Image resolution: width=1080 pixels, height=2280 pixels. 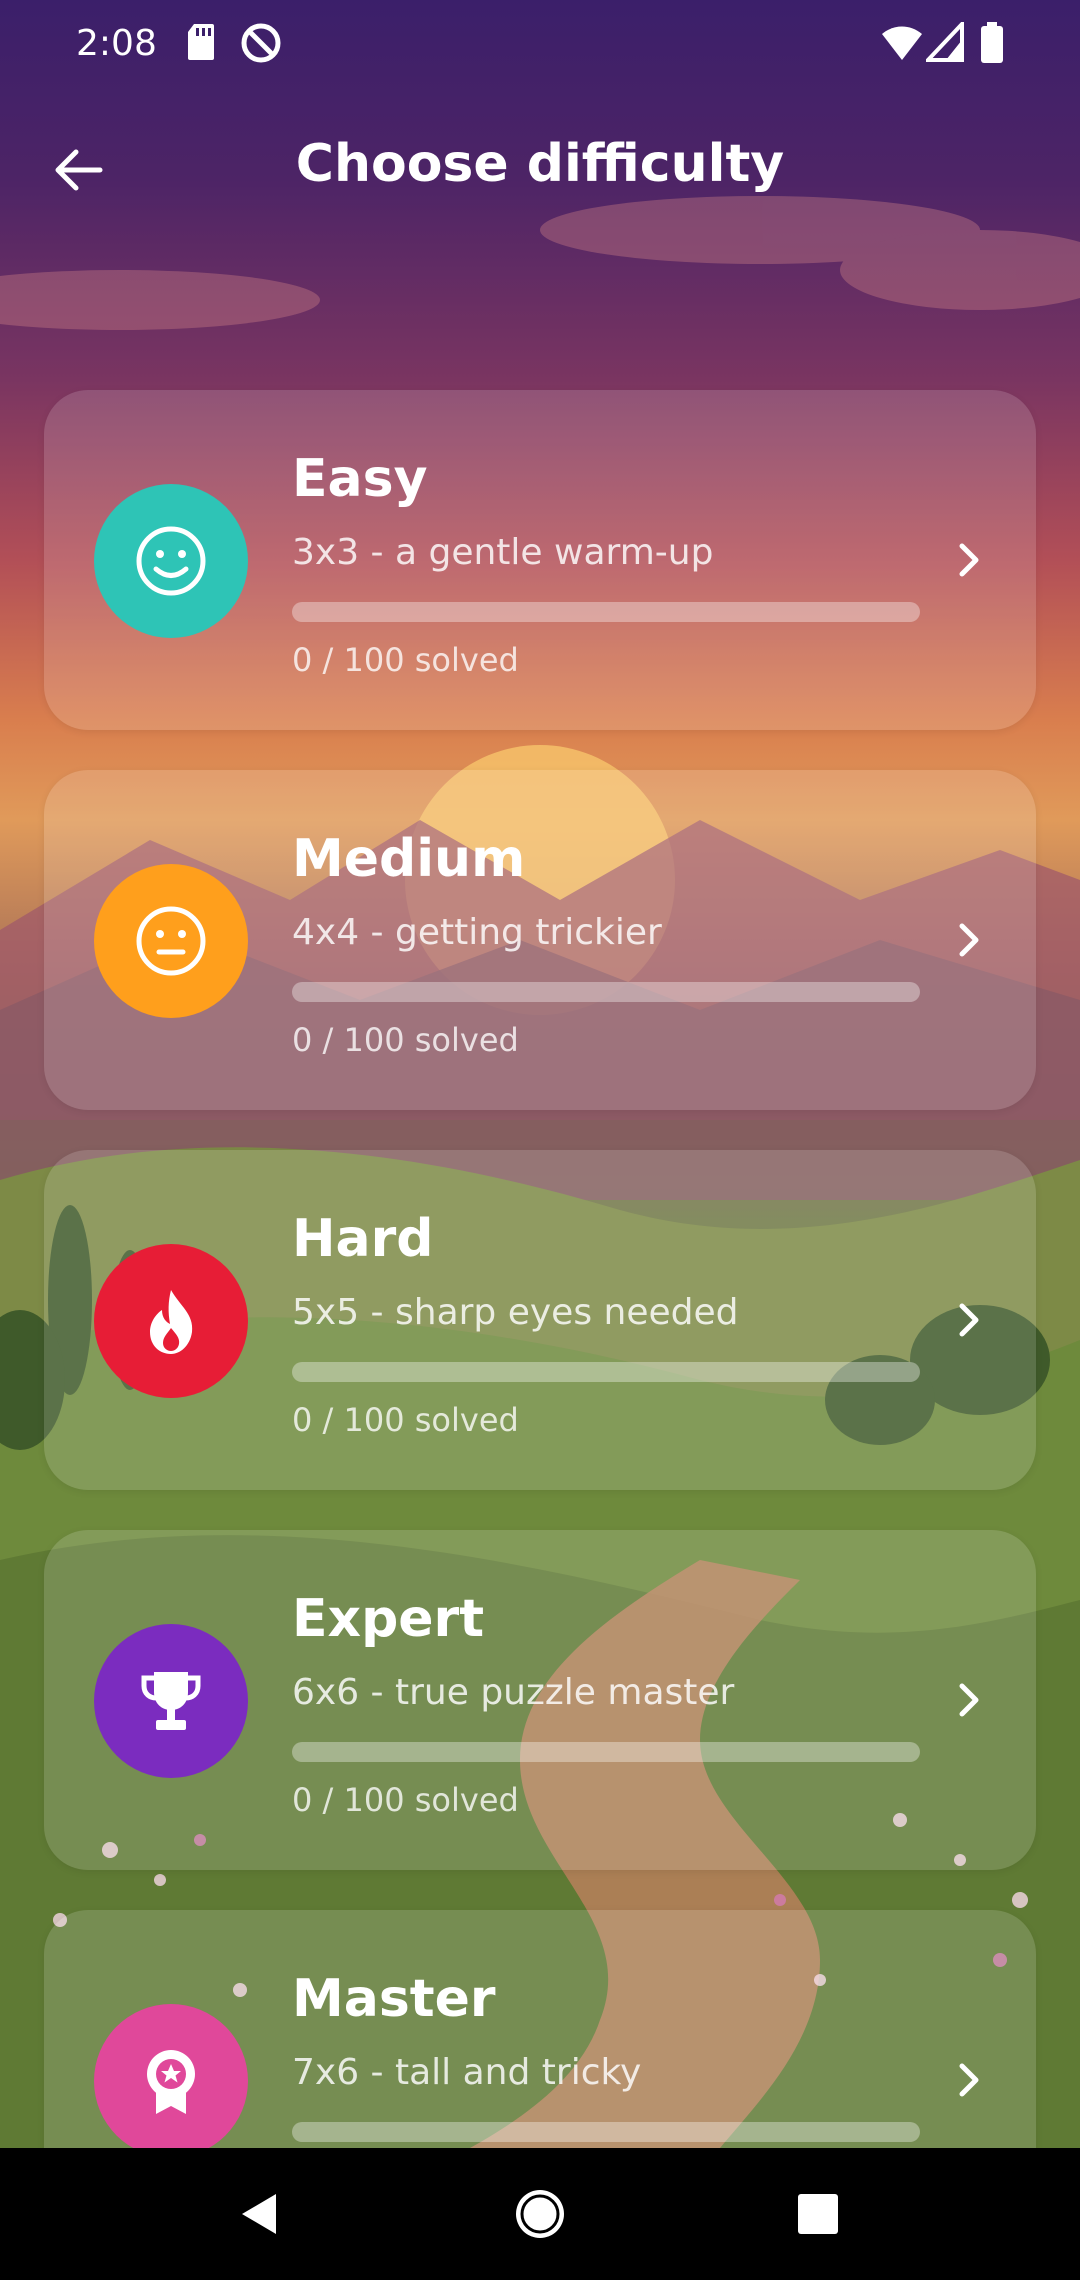 I want to click on level-description: 4x4 - getting trickier, so click(x=477, y=932).